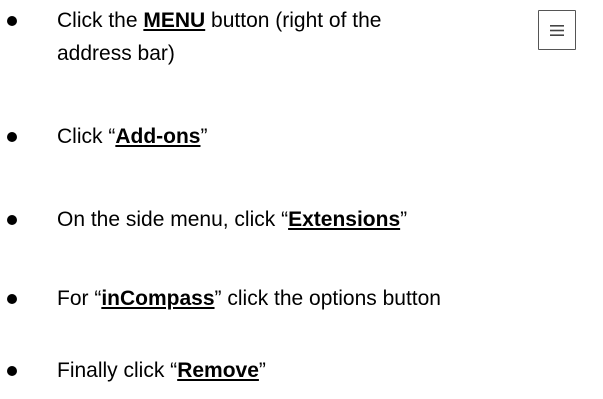  I want to click on step-1-keyword: MENU, so click(174, 20).